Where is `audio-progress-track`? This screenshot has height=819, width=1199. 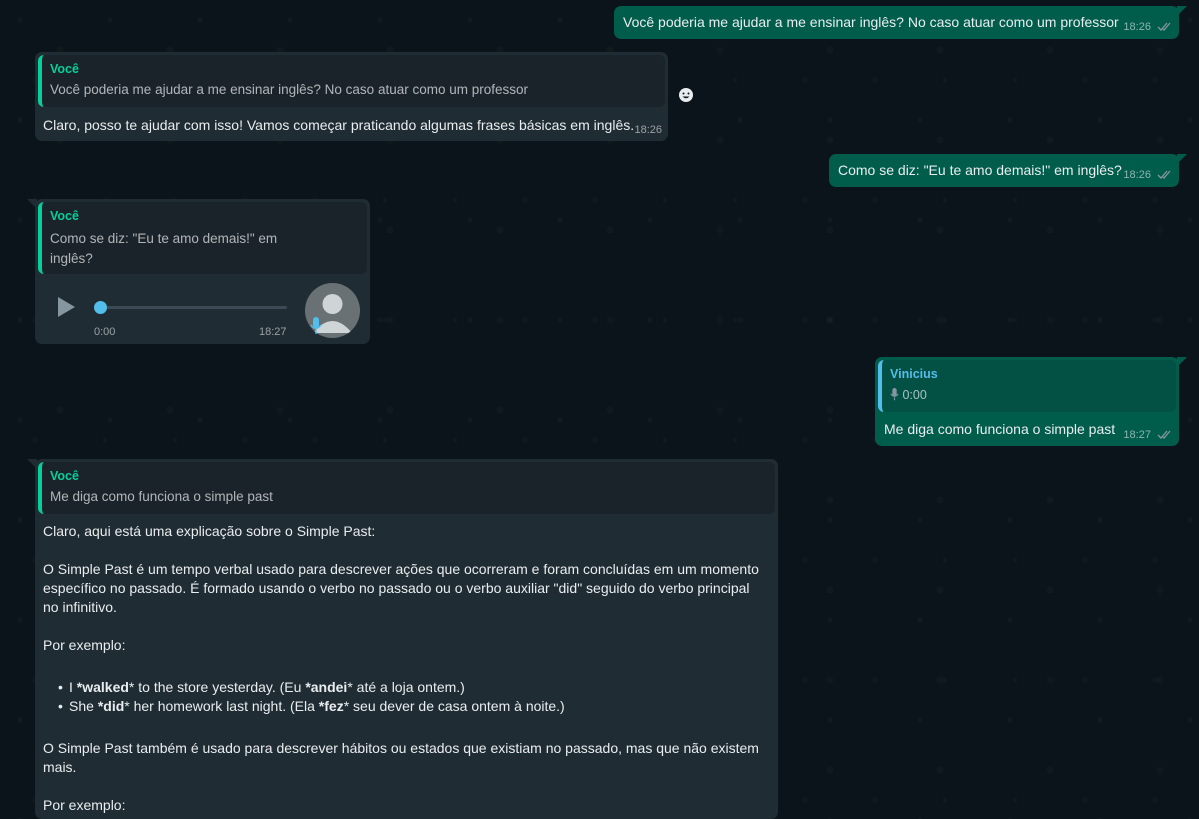 audio-progress-track is located at coordinates (190, 307).